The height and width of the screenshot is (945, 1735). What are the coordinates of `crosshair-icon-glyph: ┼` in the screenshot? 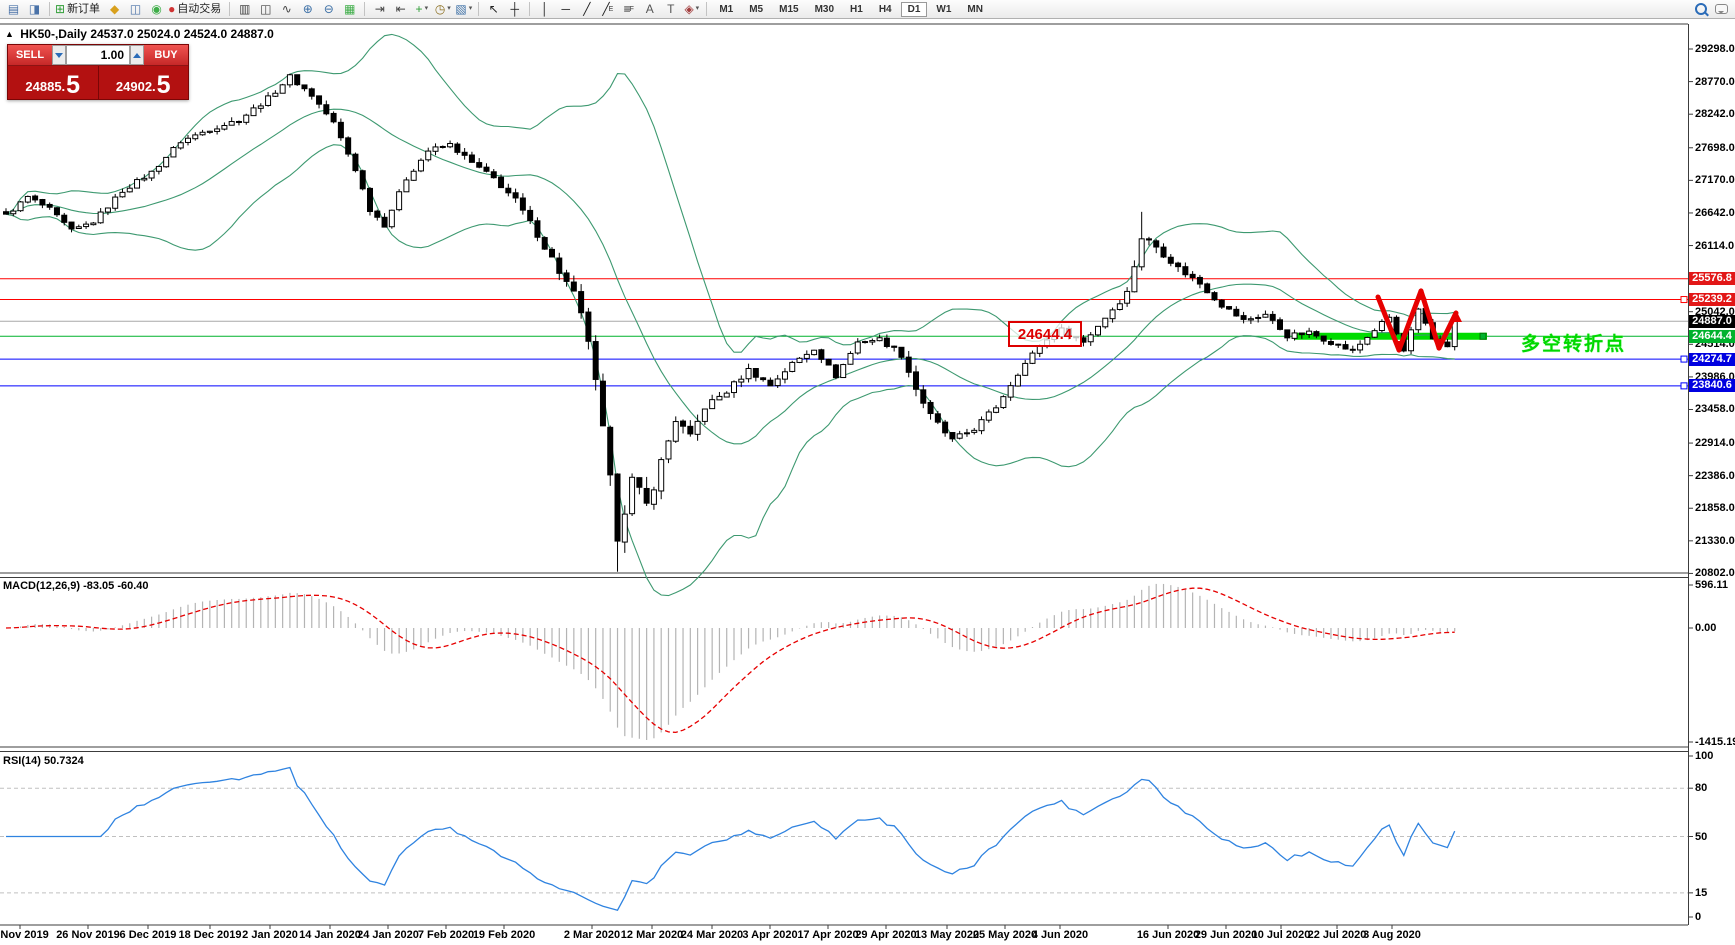 It's located at (515, 9).